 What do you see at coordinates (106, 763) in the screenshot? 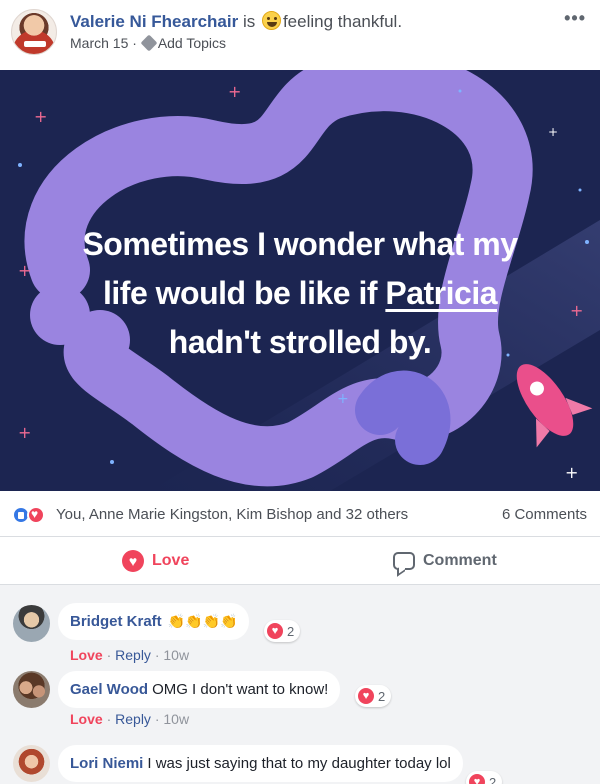
I see `commenter-name: Lori Niemi` at bounding box center [106, 763].